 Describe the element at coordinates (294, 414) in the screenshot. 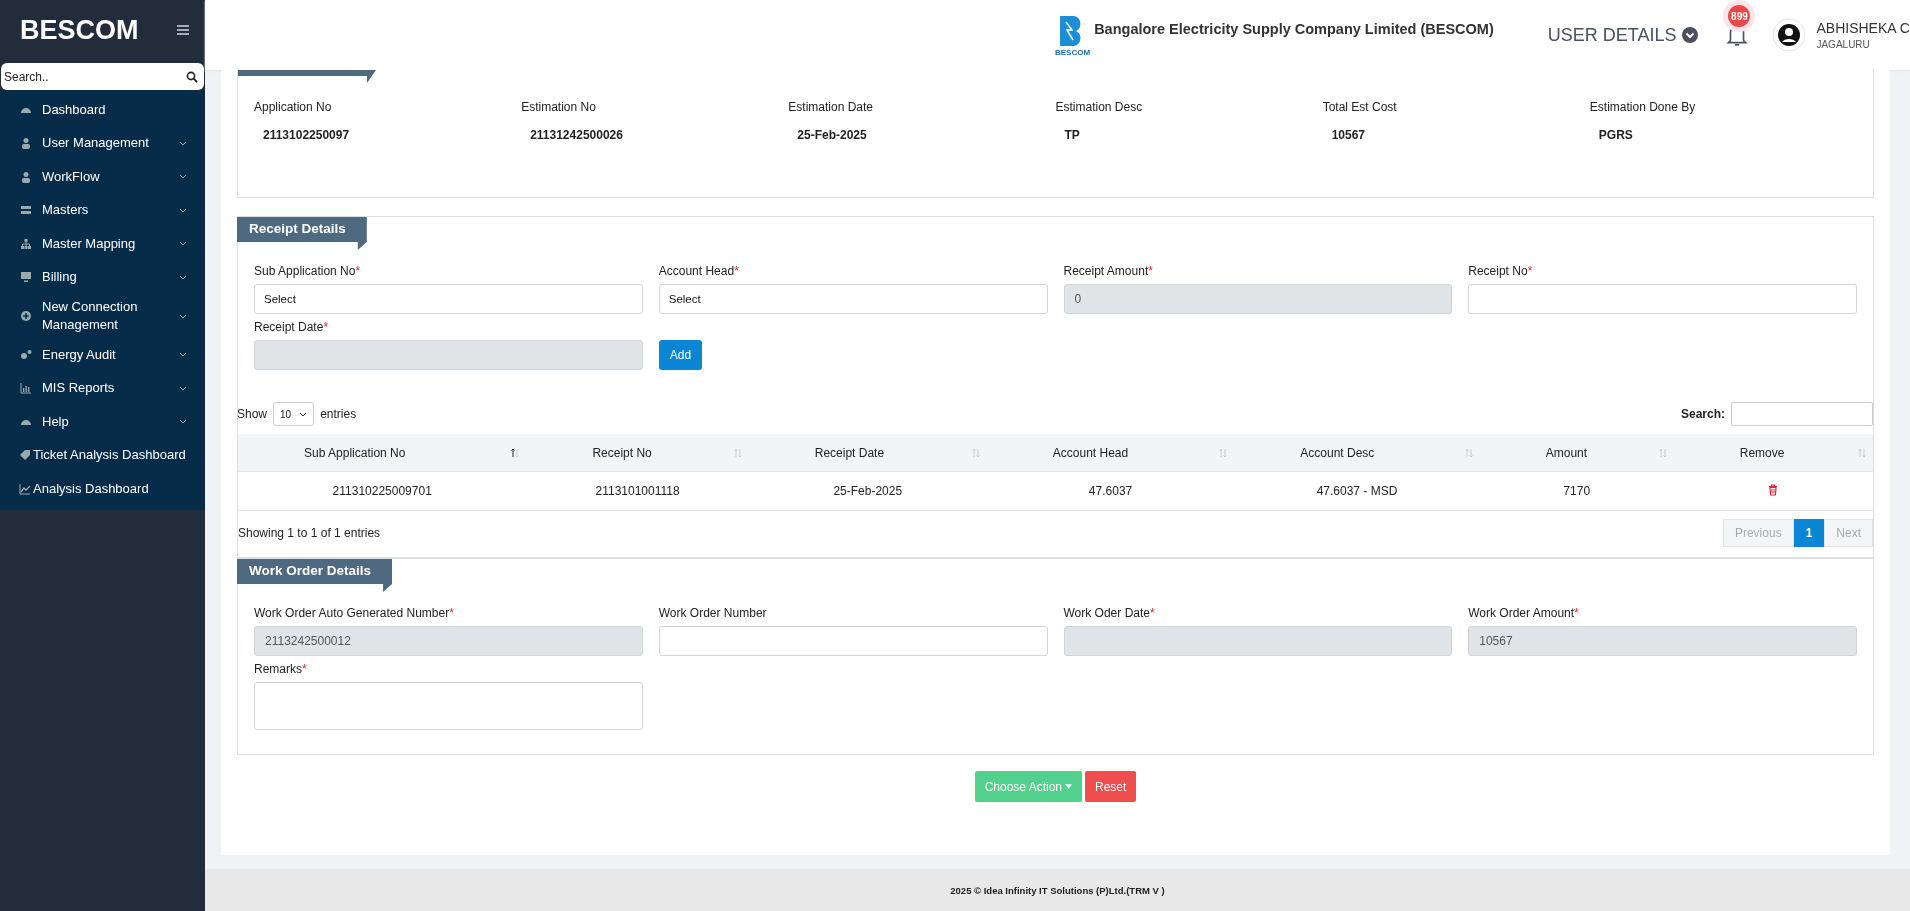

I see `page-size-select: 10` at that location.